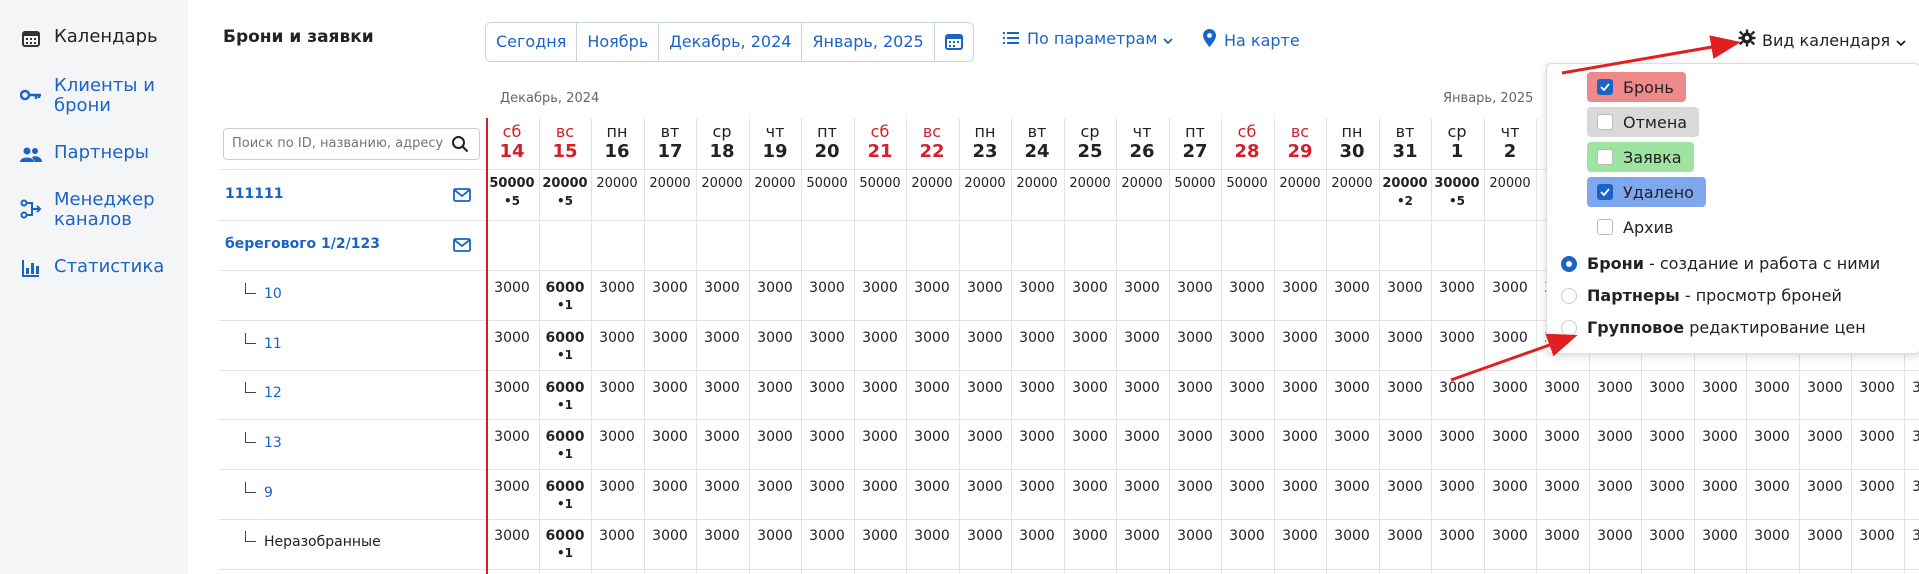  Describe the element at coordinates (565, 192) in the screenshot. I see `price-cell: 20000 •5` at that location.